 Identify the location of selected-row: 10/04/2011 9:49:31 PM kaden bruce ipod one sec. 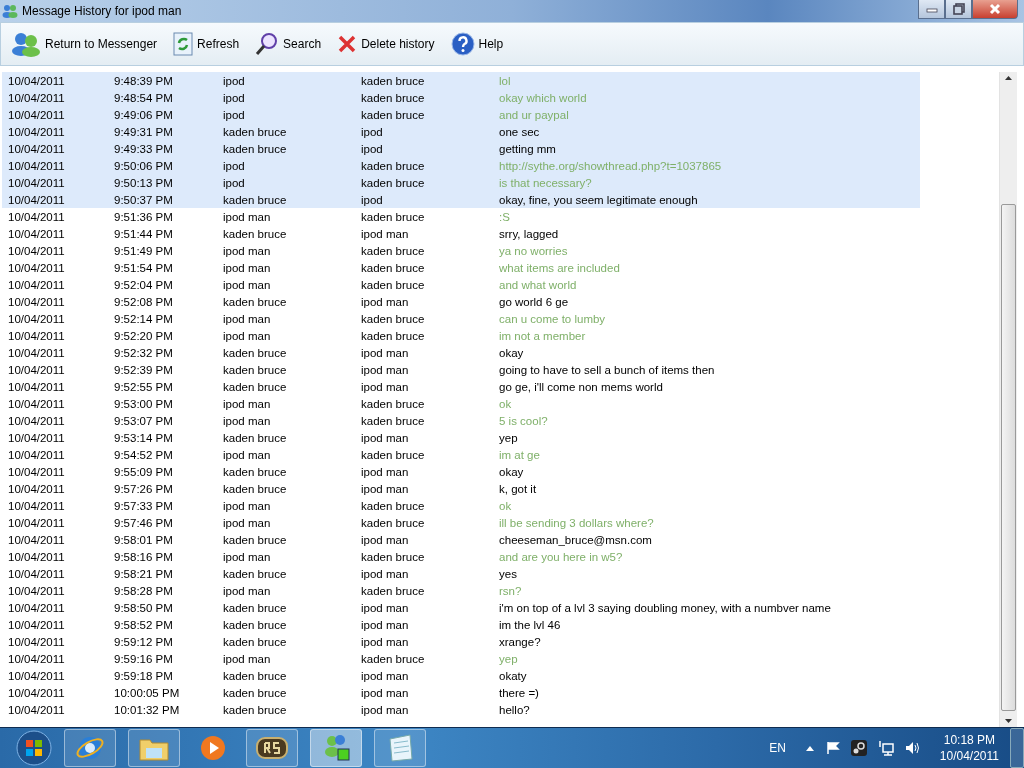
(461, 131).